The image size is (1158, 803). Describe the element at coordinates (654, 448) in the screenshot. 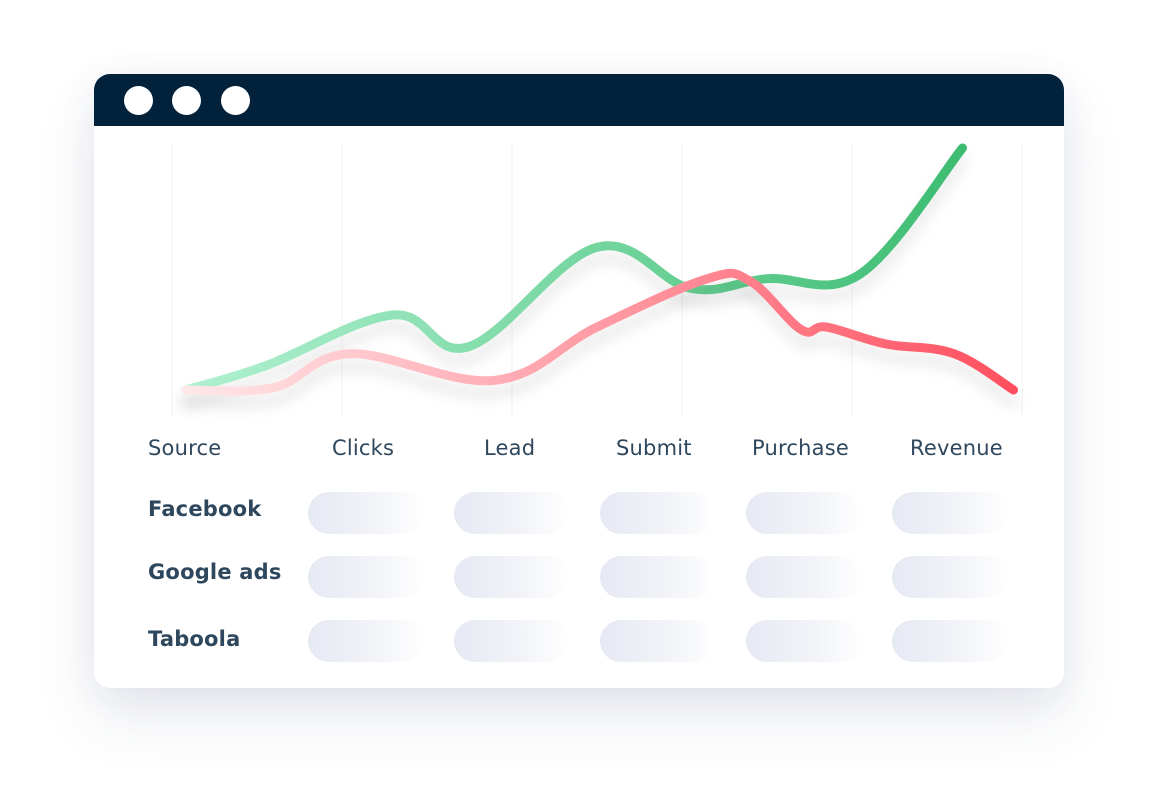

I see `column-header-submit: Submit` at that location.